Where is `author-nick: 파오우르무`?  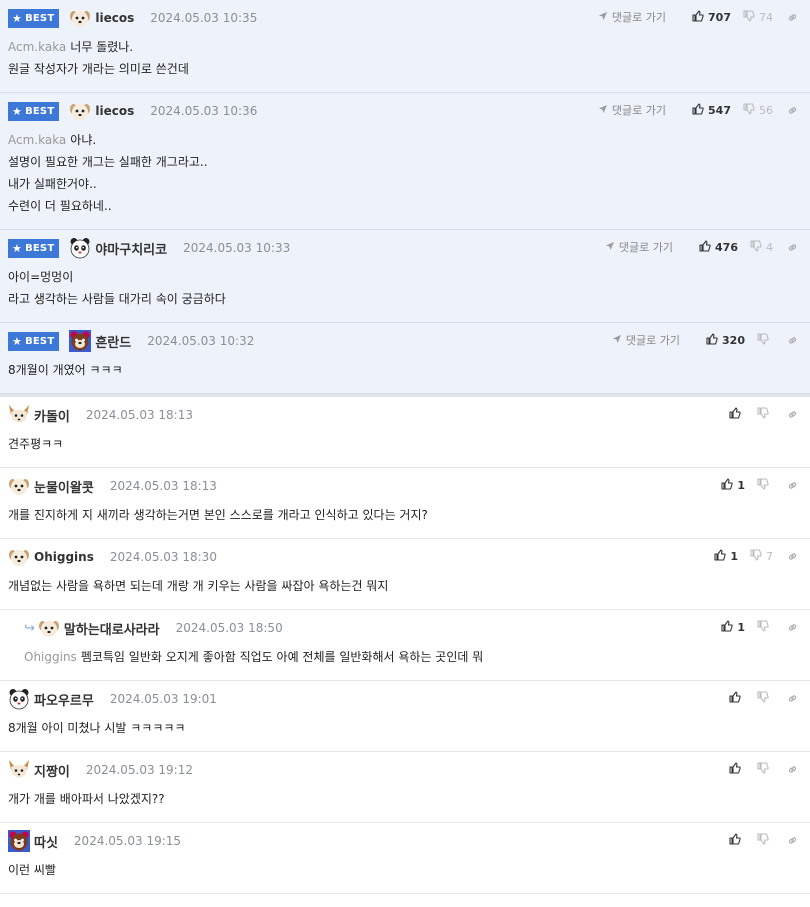
author-nick: 파오우르무 is located at coordinates (64, 699).